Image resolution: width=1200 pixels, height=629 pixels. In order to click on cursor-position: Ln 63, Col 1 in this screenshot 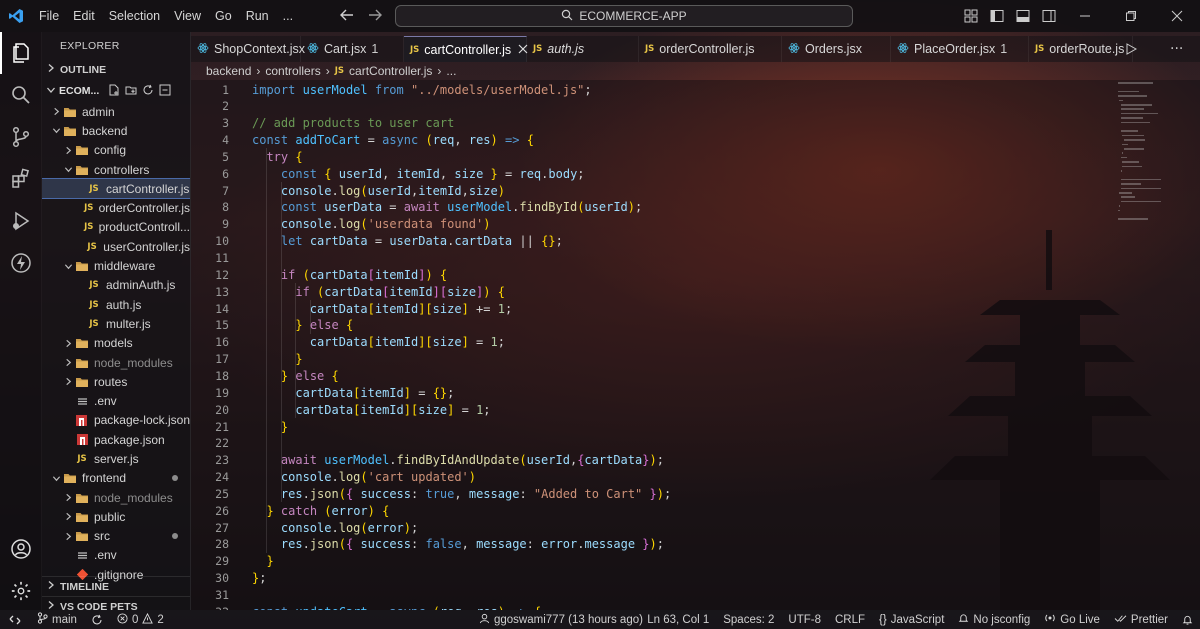, I will do `click(678, 619)`.